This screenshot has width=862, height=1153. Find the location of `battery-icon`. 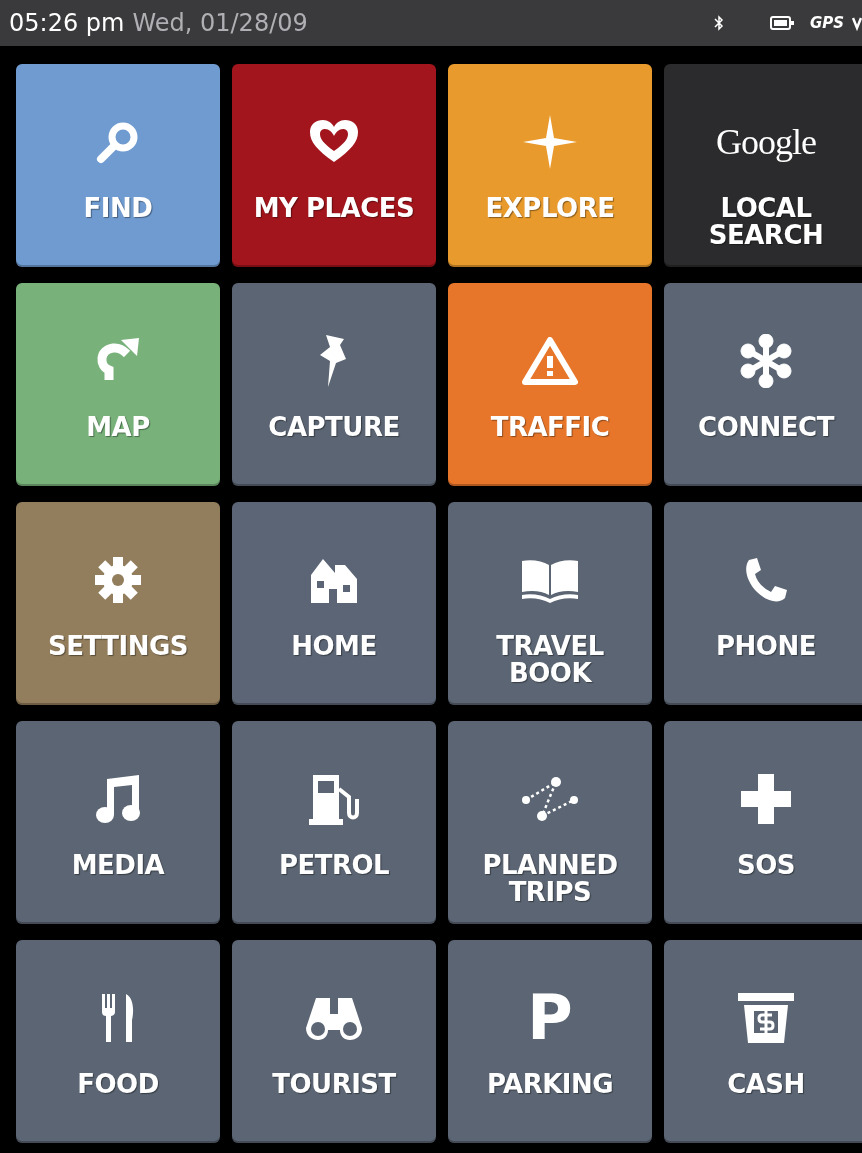

battery-icon is located at coordinates (781, 23).